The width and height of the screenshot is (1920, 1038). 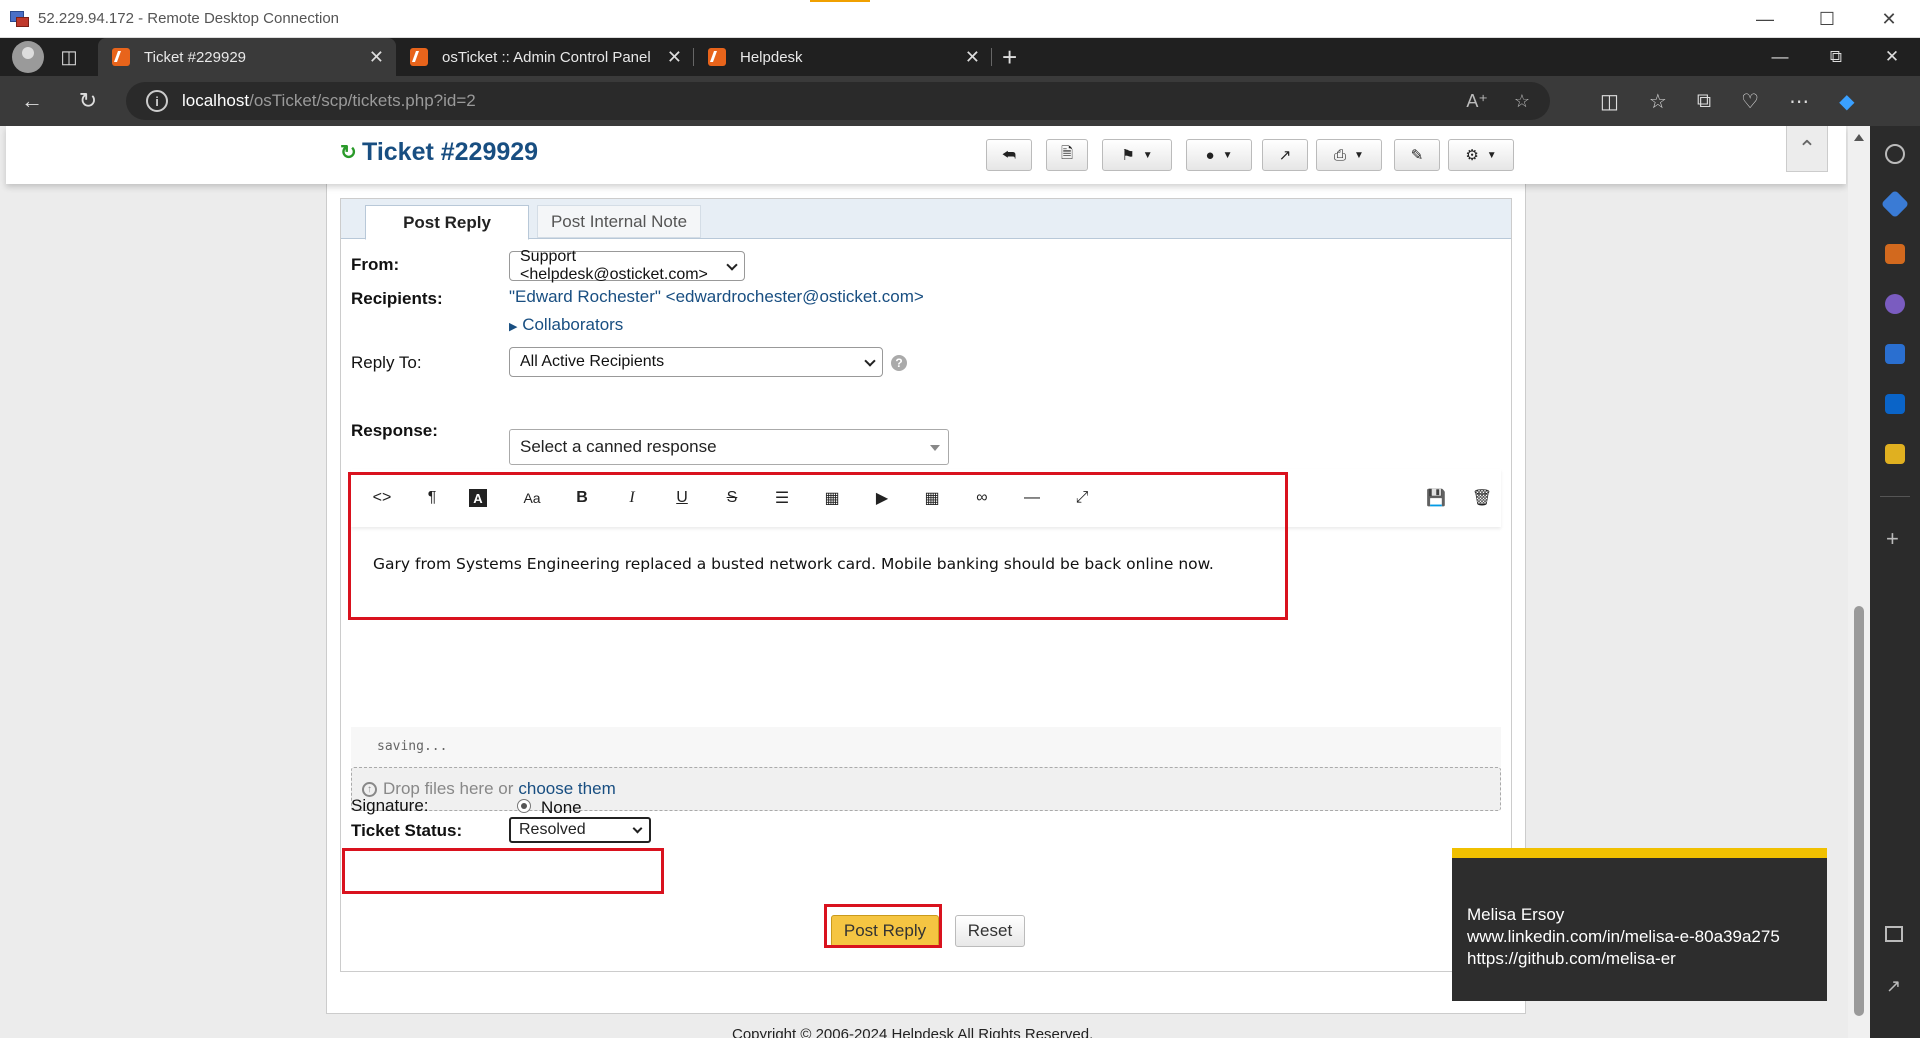 I want to click on search-icon, so click(x=1895, y=154).